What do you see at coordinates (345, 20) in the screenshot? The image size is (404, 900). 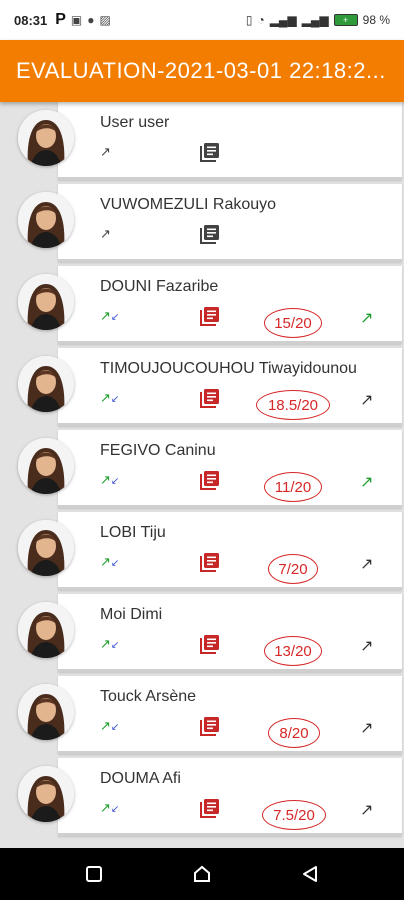 I see `battery-icon: +` at bounding box center [345, 20].